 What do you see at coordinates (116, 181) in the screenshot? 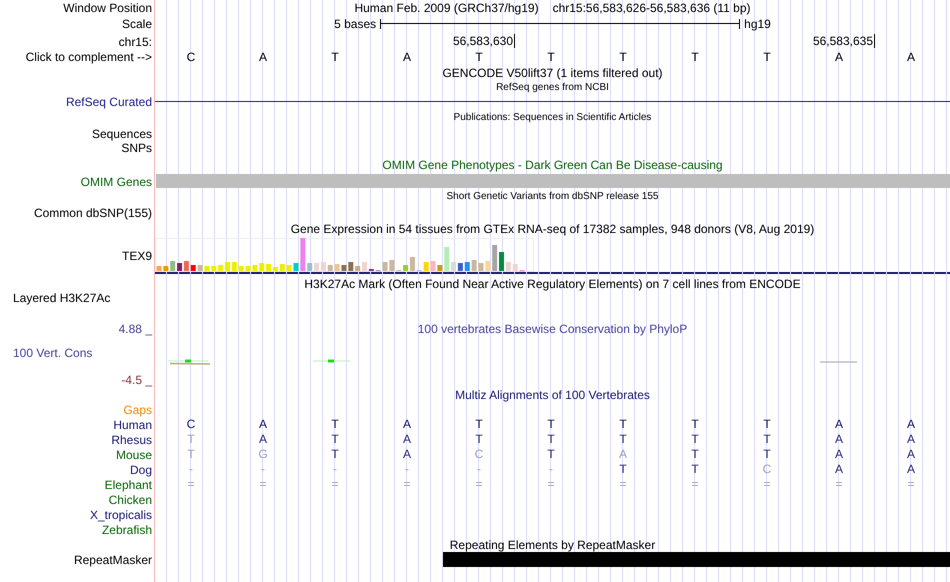
I see `track-label: OMIM Genes` at bounding box center [116, 181].